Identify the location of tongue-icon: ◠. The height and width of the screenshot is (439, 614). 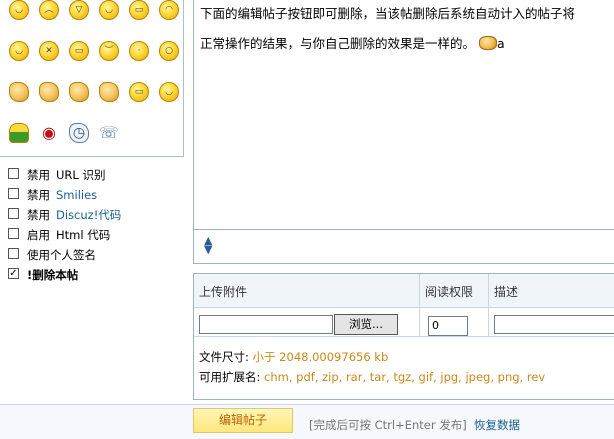
(169, 10).